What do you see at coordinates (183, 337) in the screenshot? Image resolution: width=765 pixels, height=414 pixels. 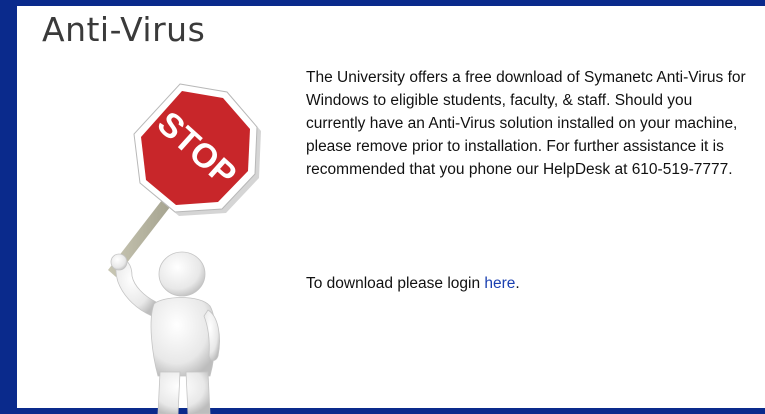 I see `figure-torso` at bounding box center [183, 337].